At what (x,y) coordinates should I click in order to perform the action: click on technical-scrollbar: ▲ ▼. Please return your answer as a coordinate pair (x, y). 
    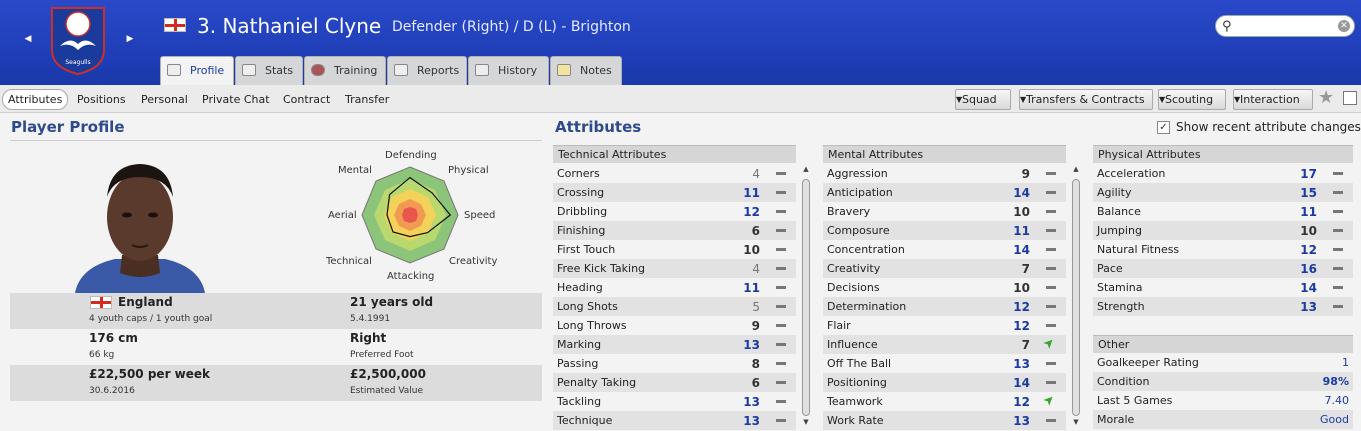
    Looking at the image, I should click on (806, 297).